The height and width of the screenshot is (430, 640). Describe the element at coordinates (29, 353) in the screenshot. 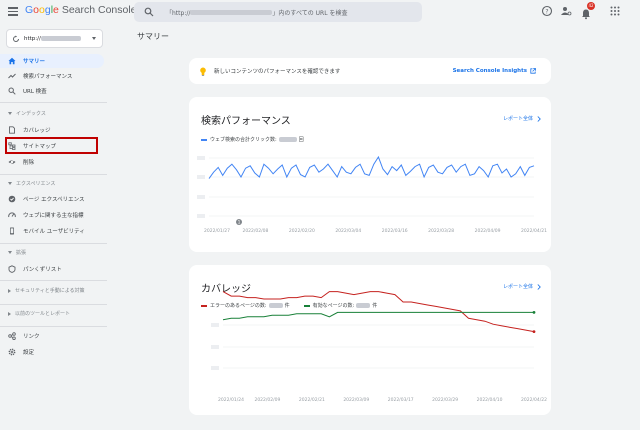

I see `sidebar-item-label: 設定` at that location.